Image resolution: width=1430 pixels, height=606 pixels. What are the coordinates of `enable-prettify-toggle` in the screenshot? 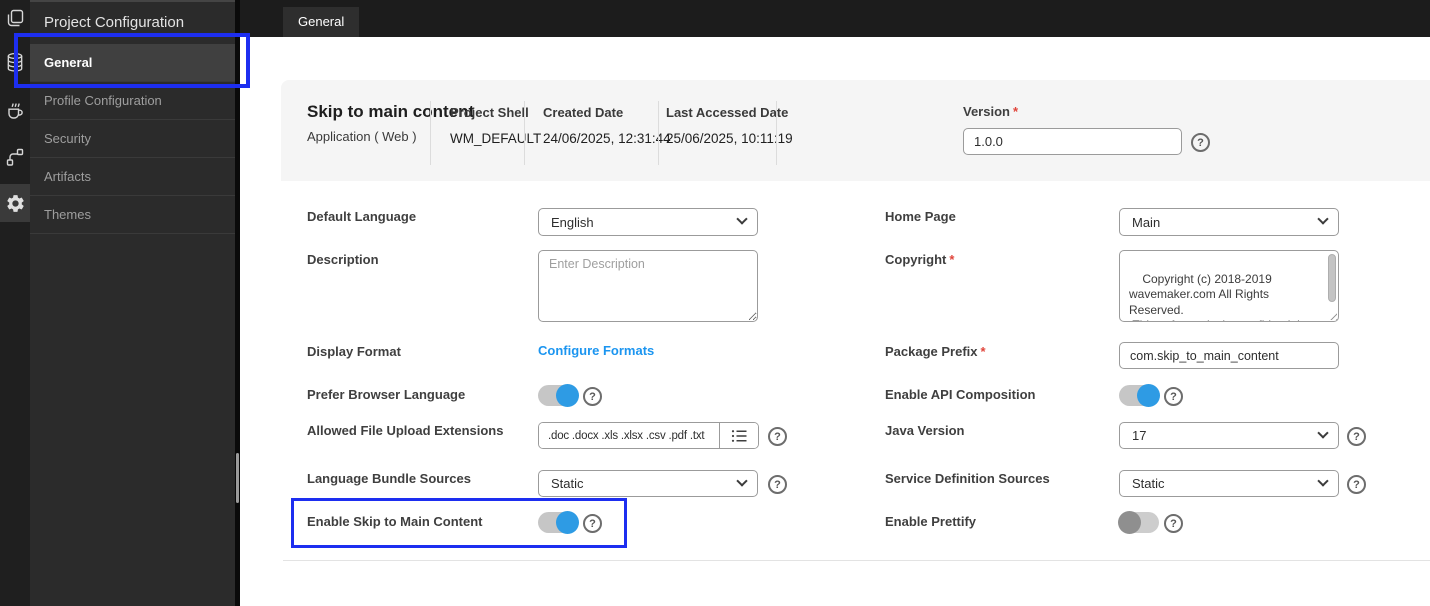 It's located at (1138, 522).